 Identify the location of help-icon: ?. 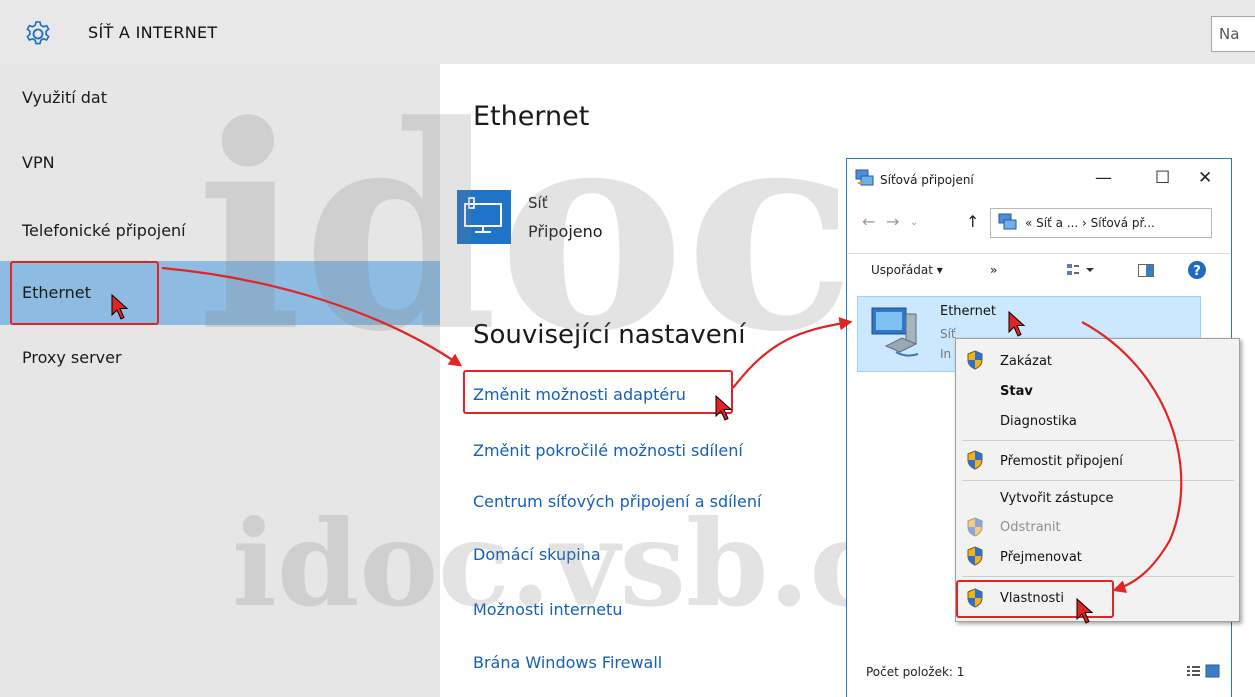
(1197, 270).